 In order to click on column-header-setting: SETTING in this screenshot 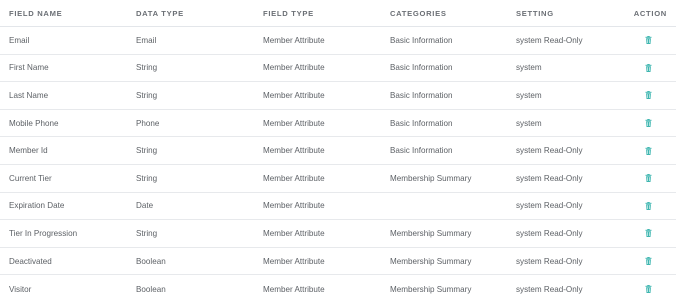, I will do `click(535, 13)`.